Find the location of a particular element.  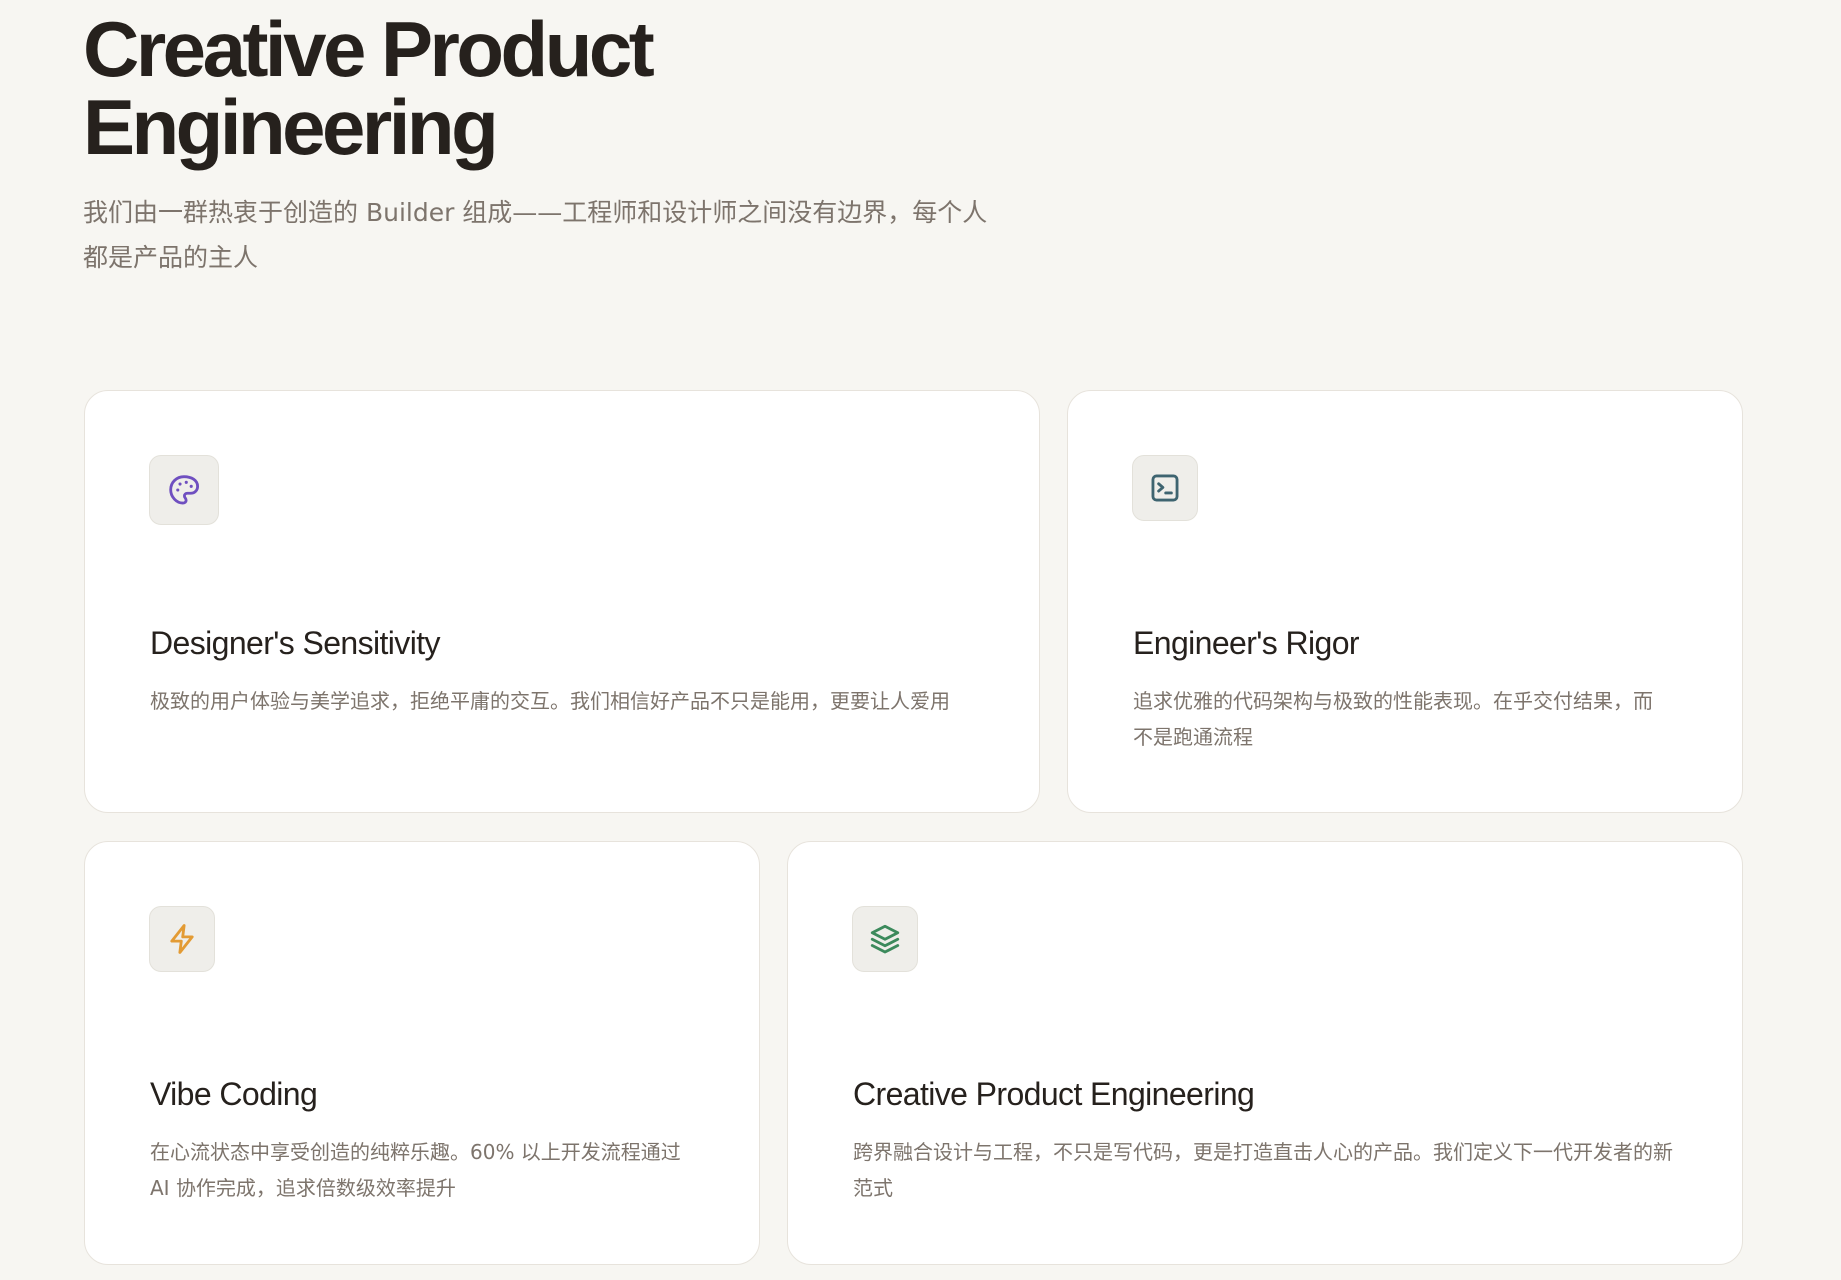

palette-icon is located at coordinates (184, 490).